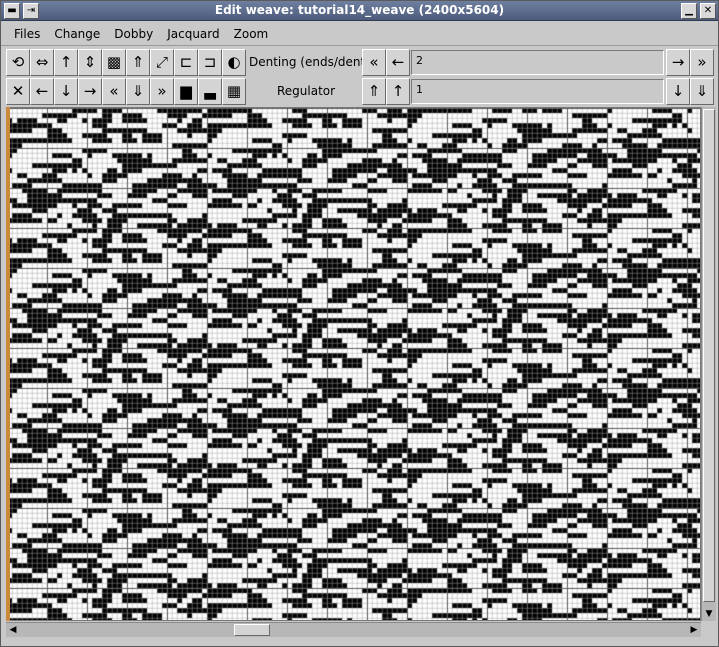 The height and width of the screenshot is (647, 719). I want to click on regulator-up-button: ↑, so click(398, 91).